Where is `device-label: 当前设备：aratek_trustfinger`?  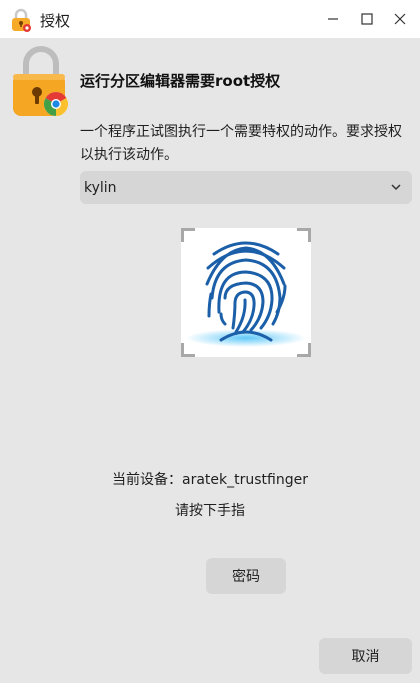 device-label: 当前设备：aratek_trustfinger is located at coordinates (210, 480).